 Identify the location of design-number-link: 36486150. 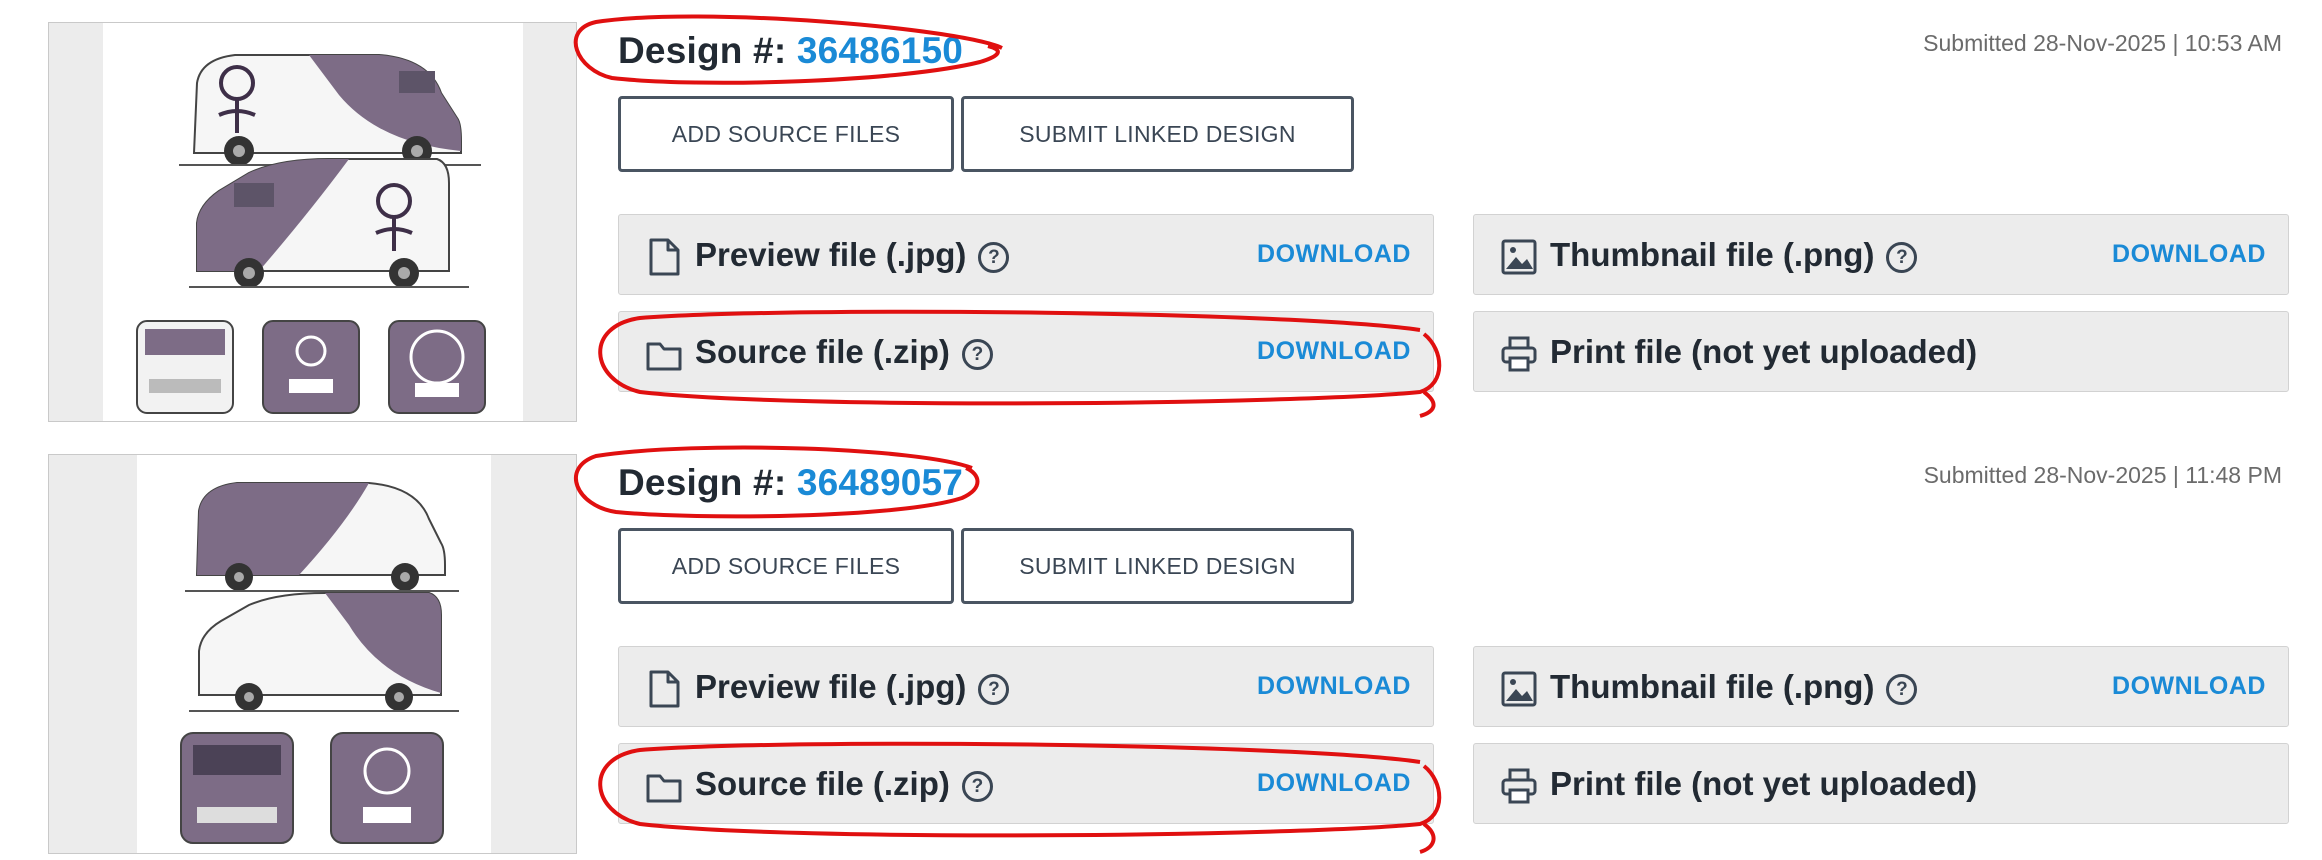
(880, 50).